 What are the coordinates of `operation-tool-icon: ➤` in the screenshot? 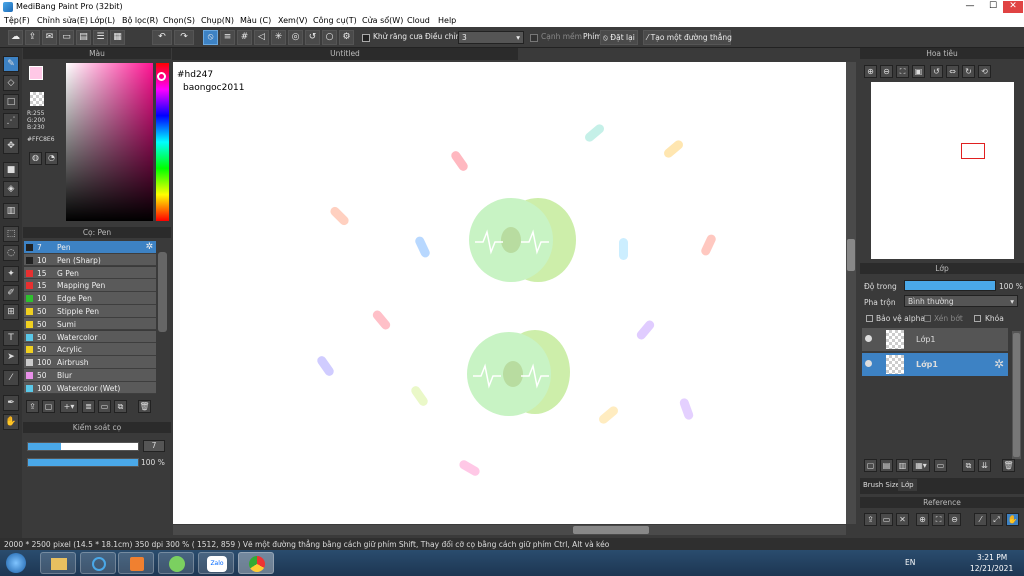 It's located at (11, 357).